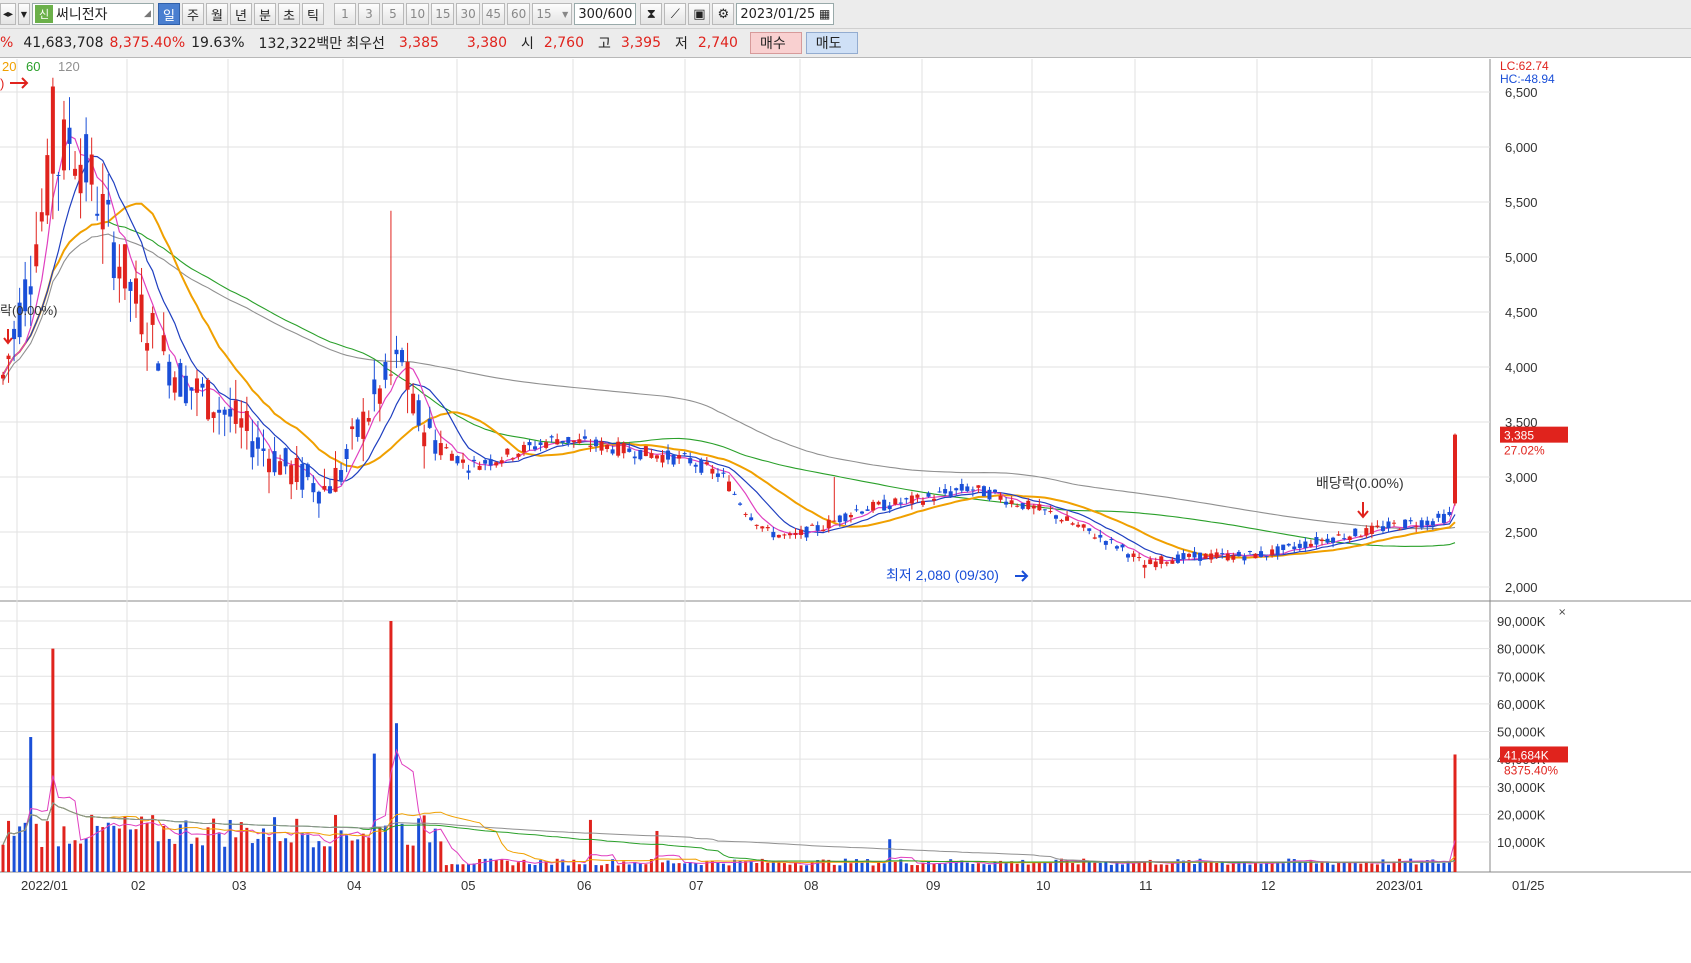 The height and width of the screenshot is (963, 1691). Describe the element at coordinates (1528, 885) in the screenshot. I see `time-right-label: 01/25` at that location.